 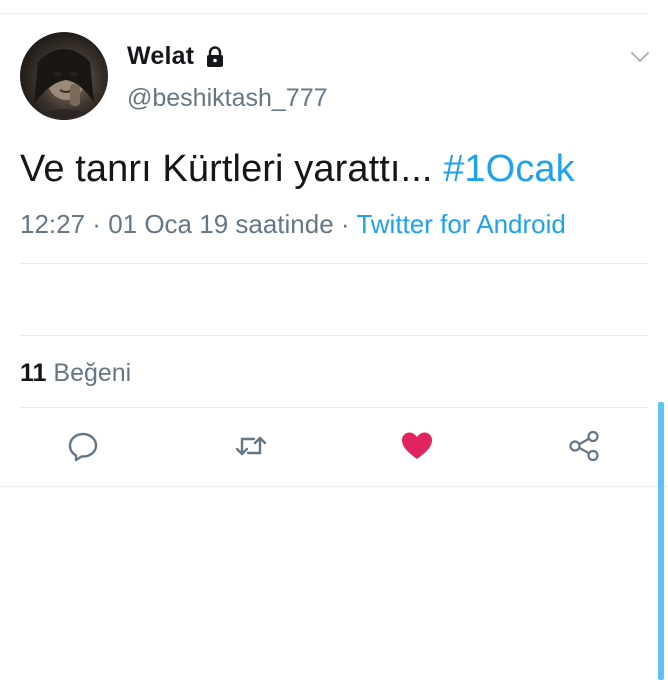 I want to click on tweet-date: 01 Oca 19 saatinde, so click(x=221, y=224).